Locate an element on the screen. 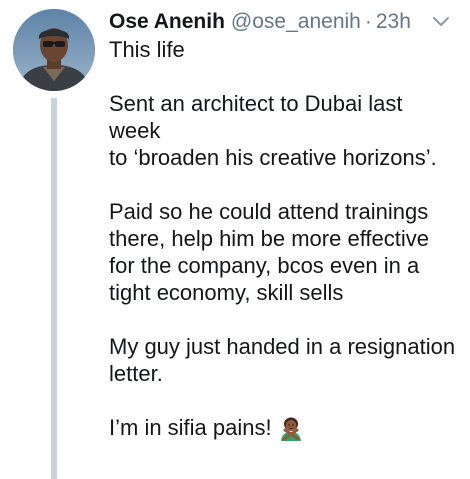 This screenshot has height=479, width=470. timestamp: 23h is located at coordinates (393, 22).